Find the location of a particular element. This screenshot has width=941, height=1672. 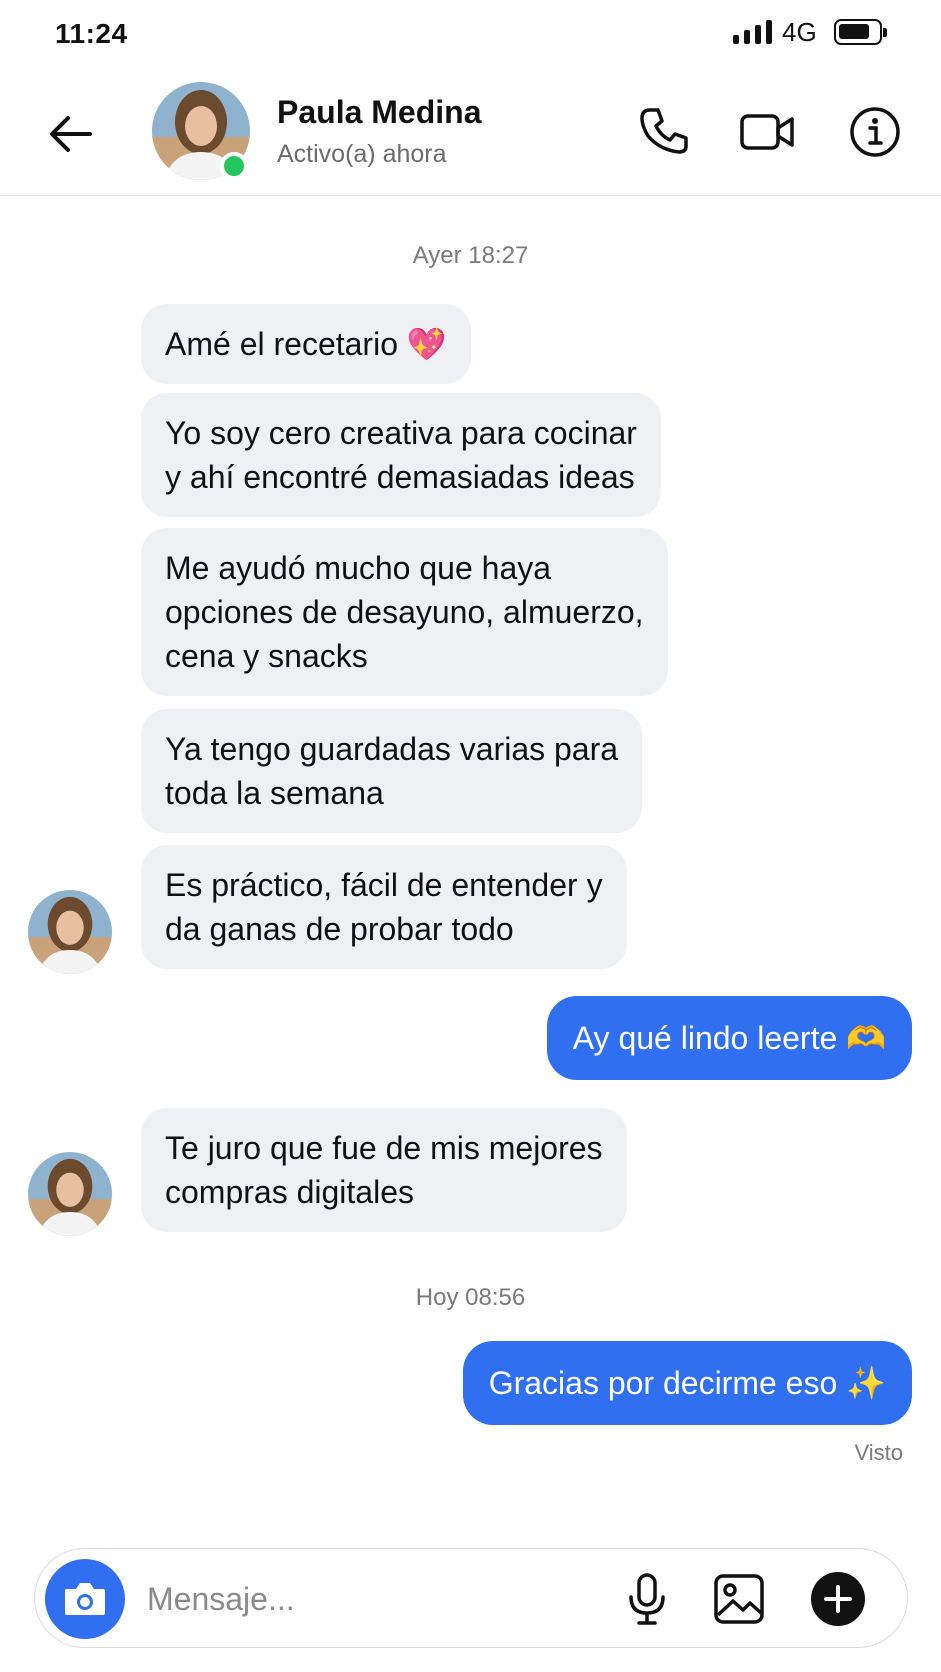

add-button is located at coordinates (838, 1599).